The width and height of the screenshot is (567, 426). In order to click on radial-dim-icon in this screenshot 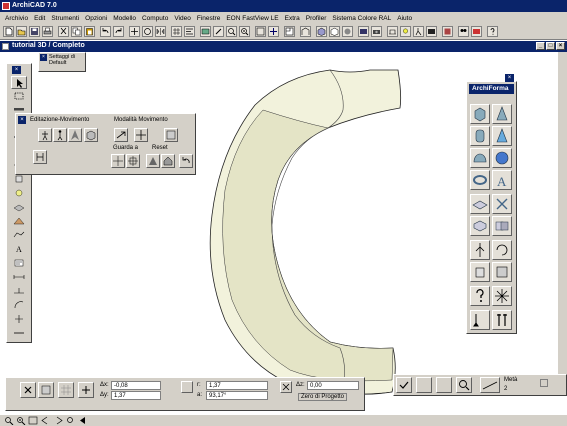, I will do `click(19, 304)`.